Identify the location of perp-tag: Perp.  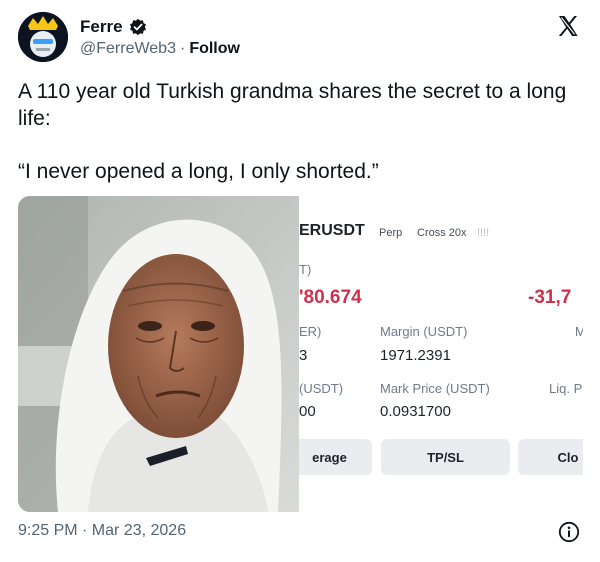
(391, 233).